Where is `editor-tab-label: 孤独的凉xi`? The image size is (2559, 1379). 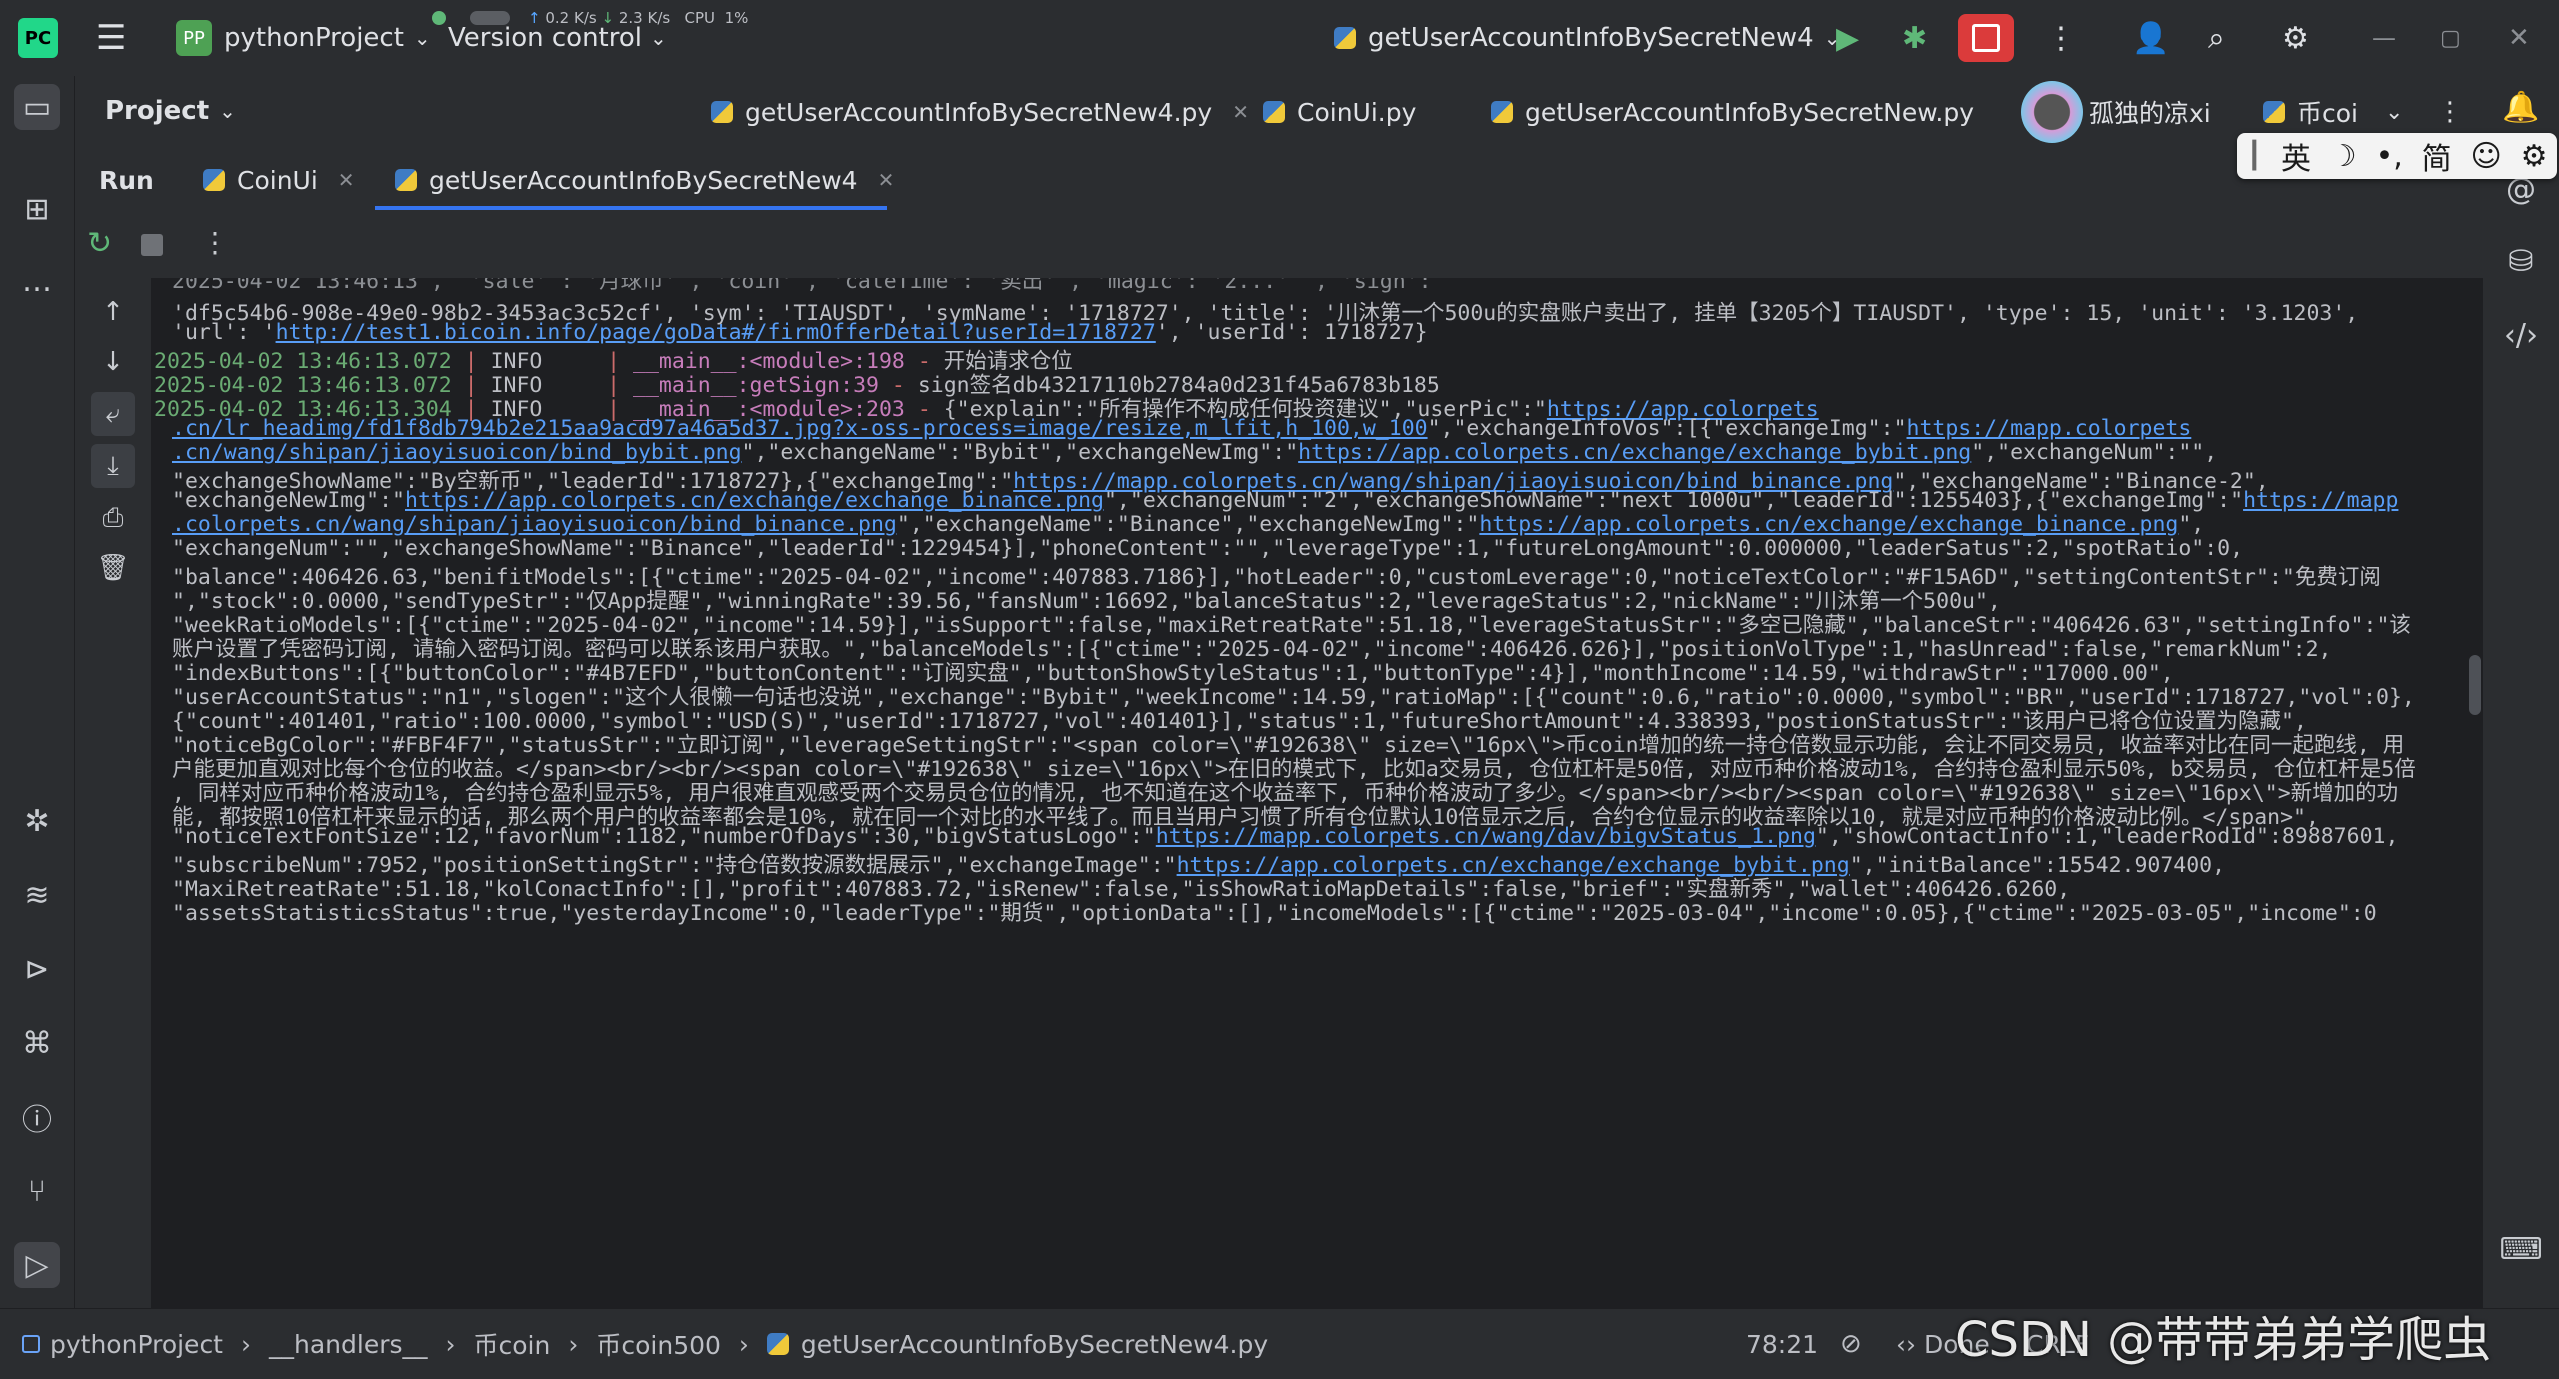 editor-tab-label: 孤独的凉xi is located at coordinates (2150, 113).